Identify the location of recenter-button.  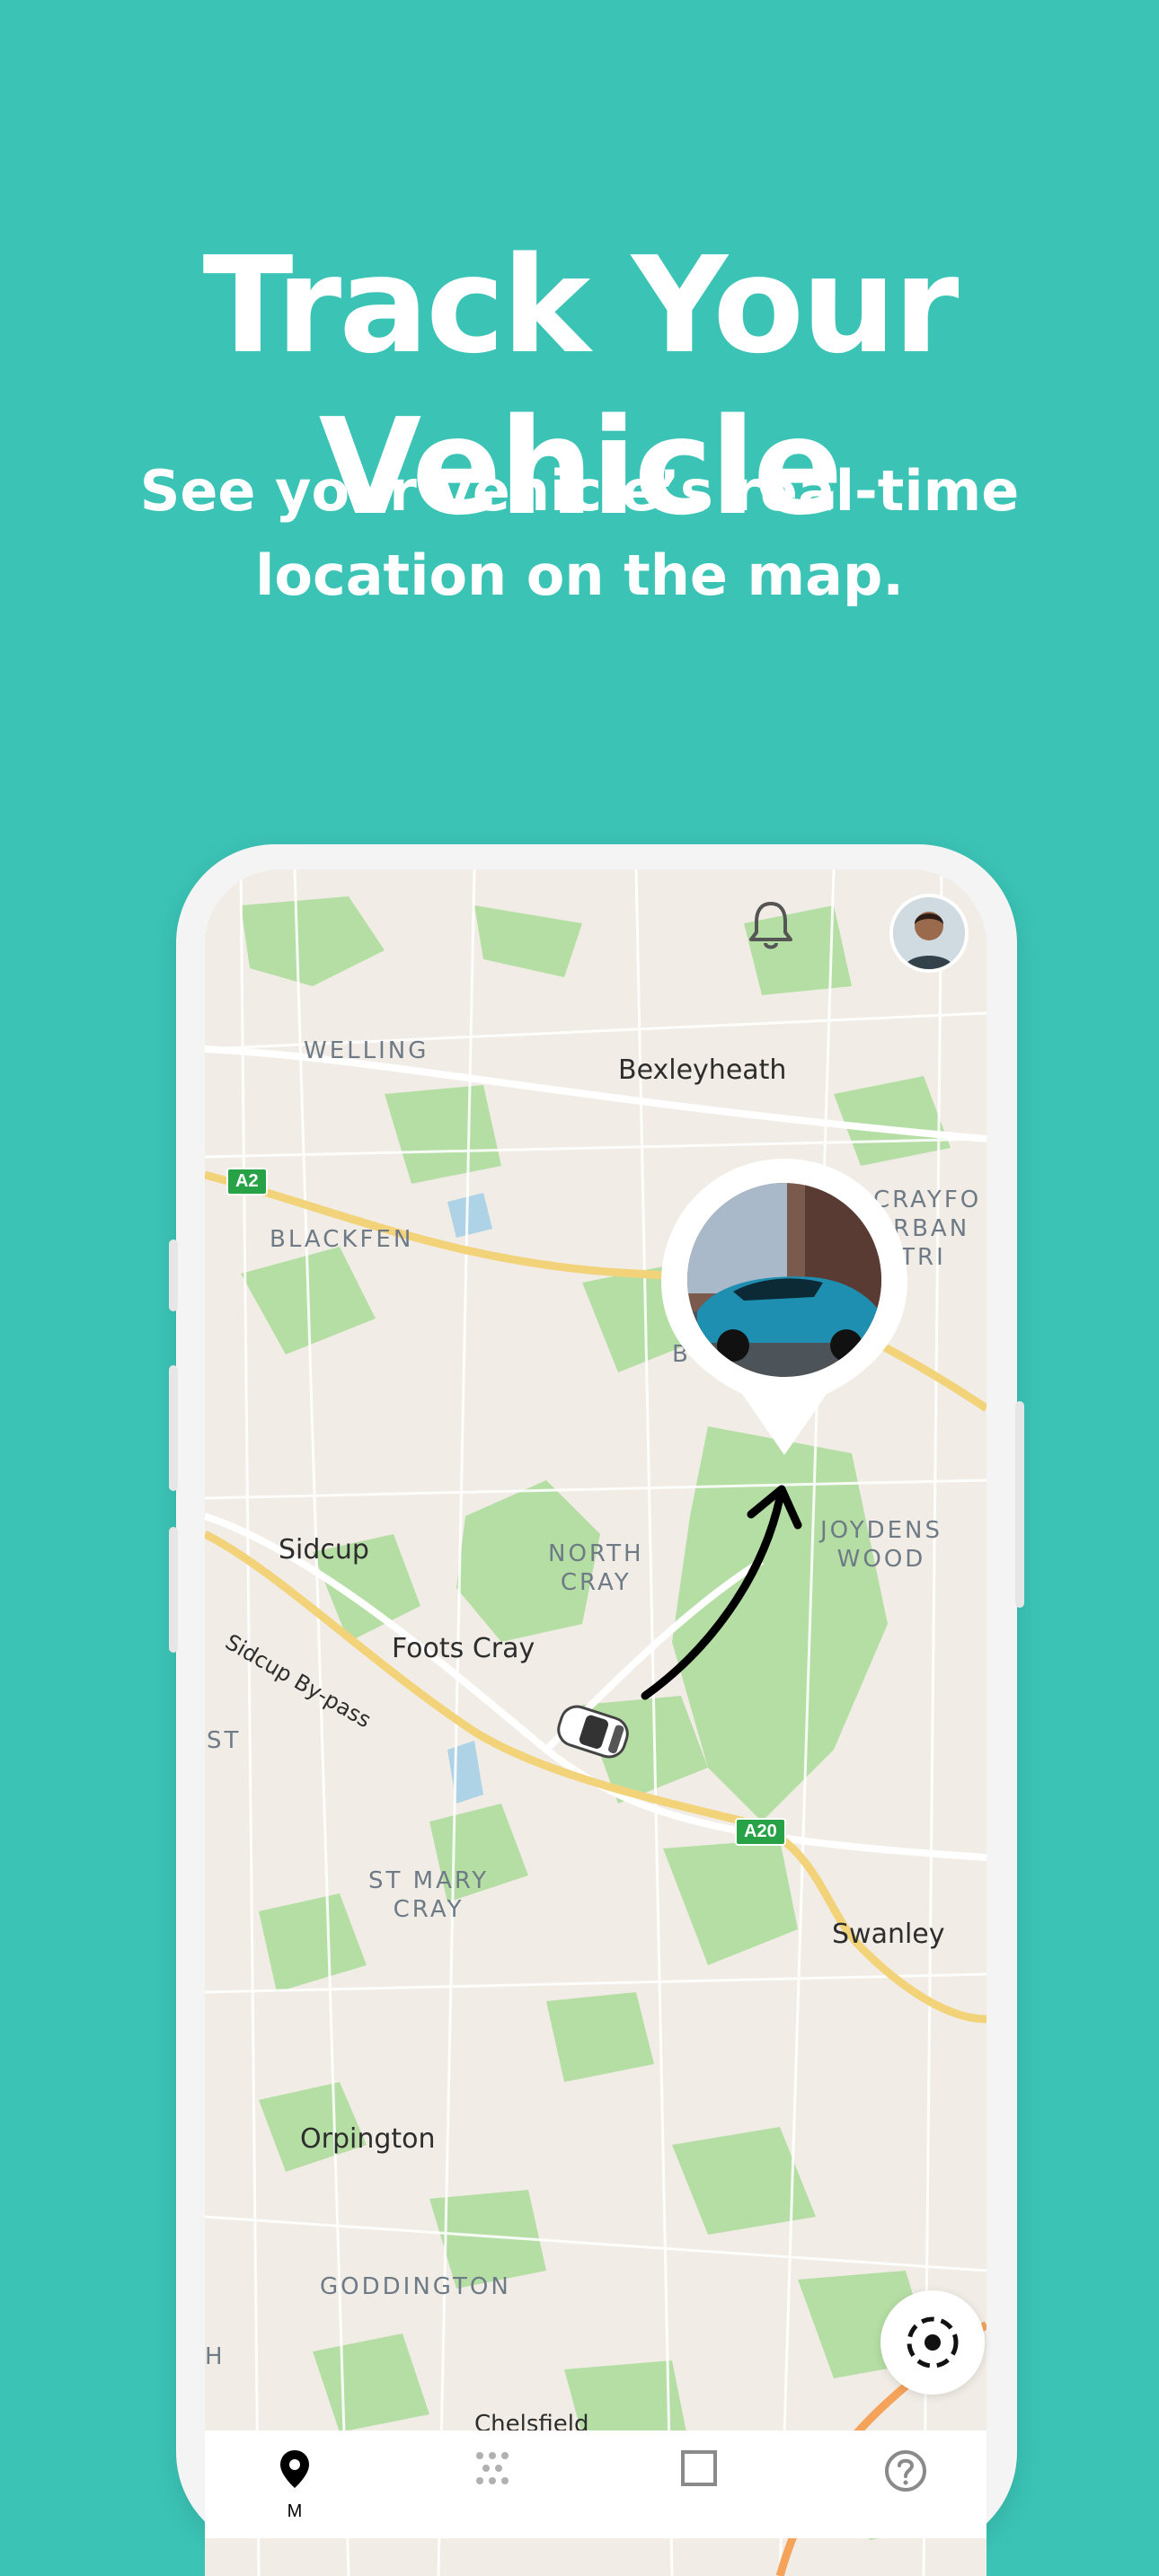
(932, 2342).